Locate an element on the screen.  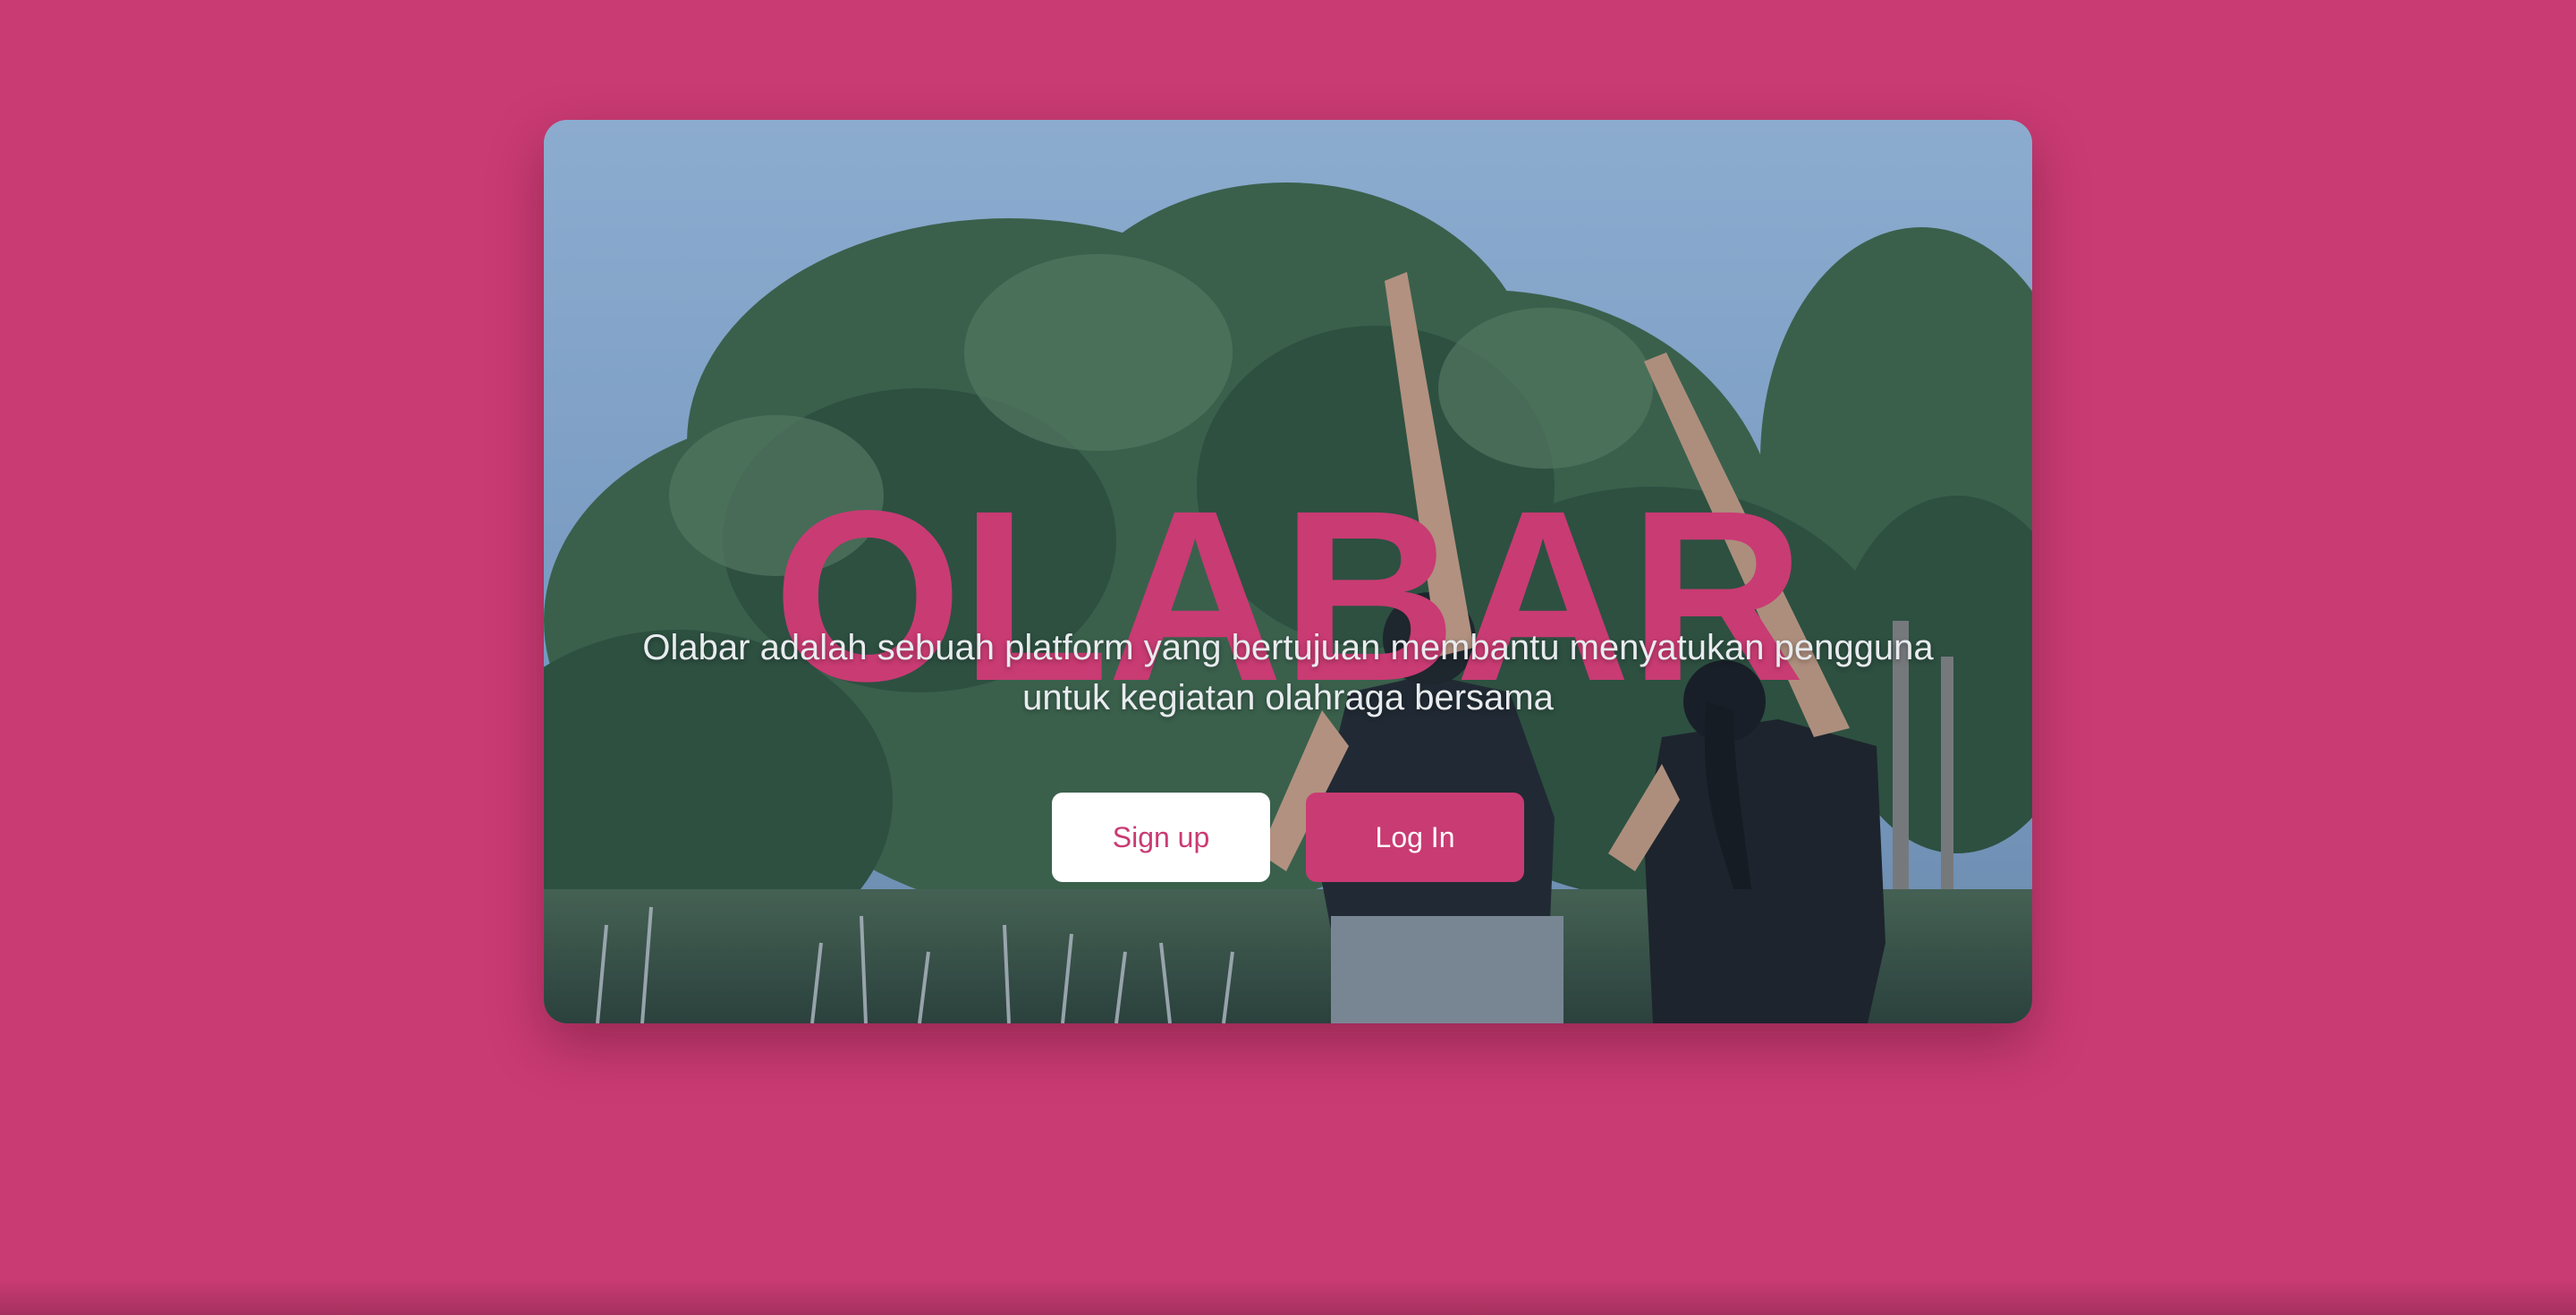
login-button: Log In is located at coordinates (1415, 837).